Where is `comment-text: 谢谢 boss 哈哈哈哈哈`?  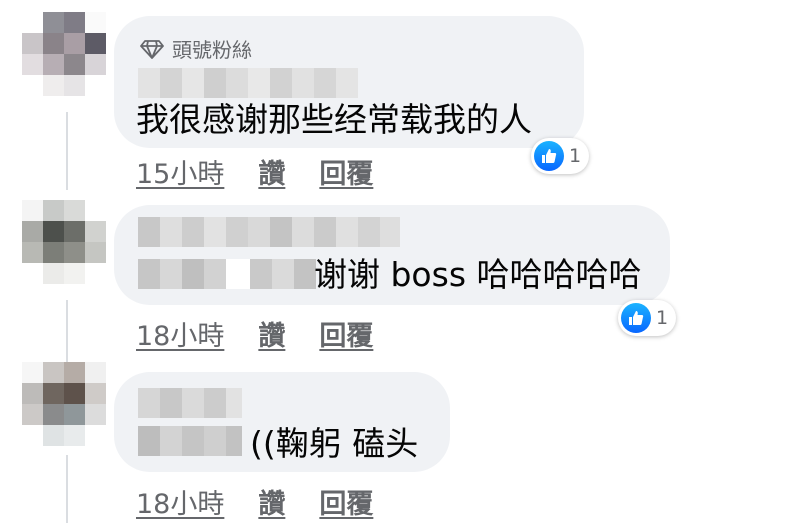
comment-text: 谢谢 boss 哈哈哈哈哈 is located at coordinates (478, 274).